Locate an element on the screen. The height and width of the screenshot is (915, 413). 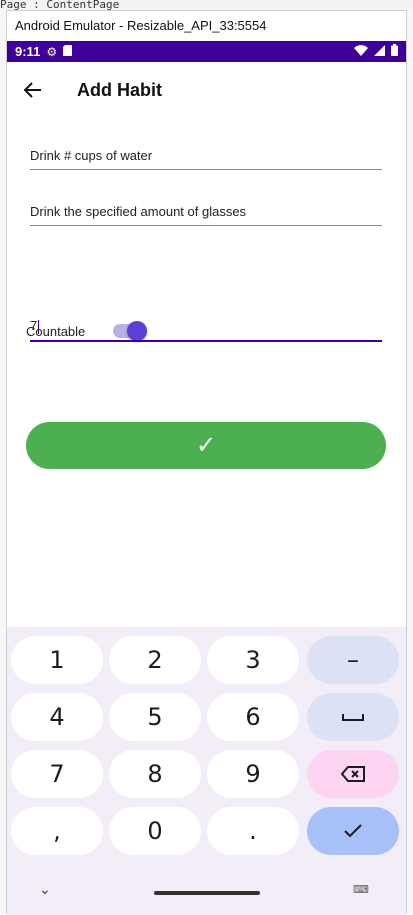
key-enter is located at coordinates (353, 831).